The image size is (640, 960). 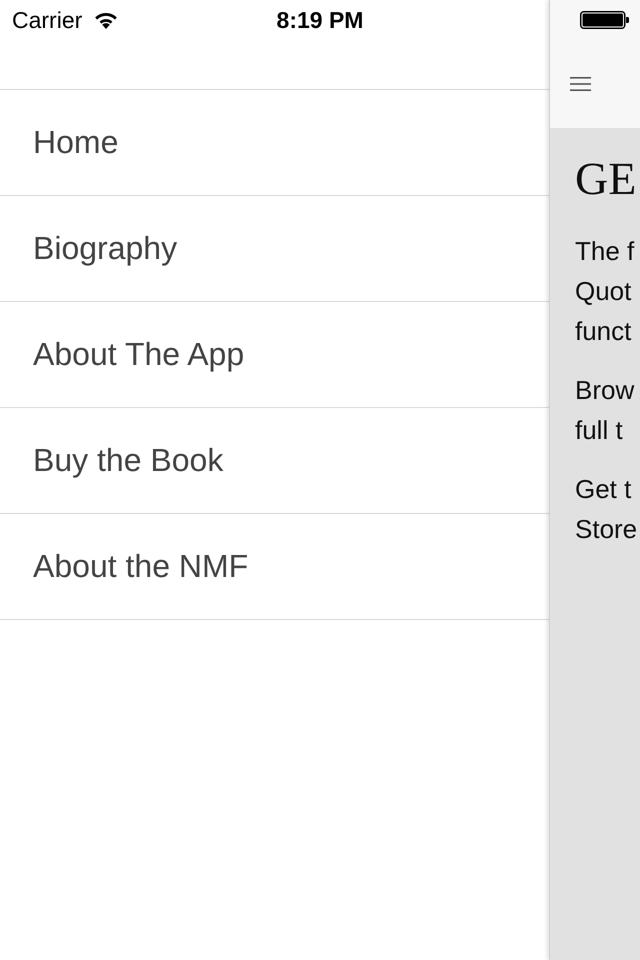 What do you see at coordinates (605, 291) in the screenshot?
I see `paragraph-text: The f Quot funct` at bounding box center [605, 291].